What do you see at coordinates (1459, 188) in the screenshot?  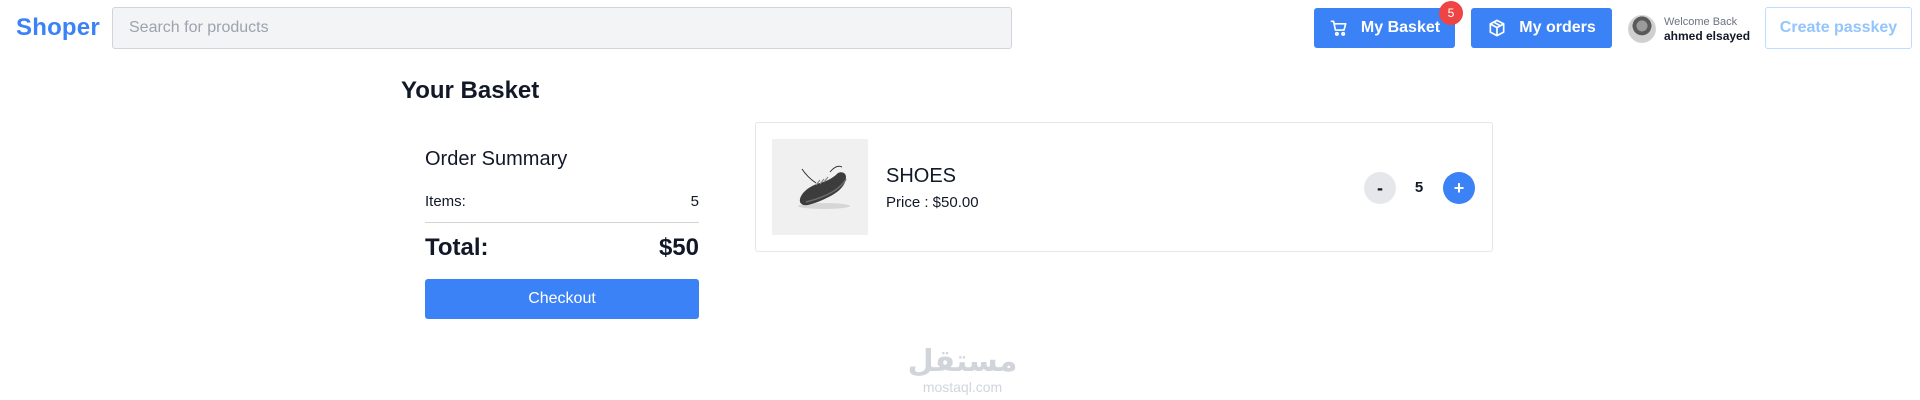 I see `increase-quantity-button: +` at bounding box center [1459, 188].